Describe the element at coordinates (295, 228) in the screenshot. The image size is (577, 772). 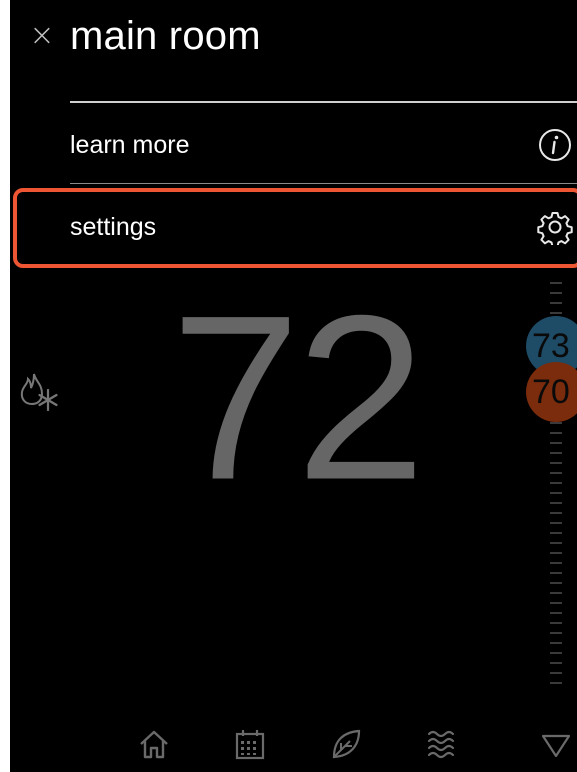
I see `settings-highlight-box` at that location.